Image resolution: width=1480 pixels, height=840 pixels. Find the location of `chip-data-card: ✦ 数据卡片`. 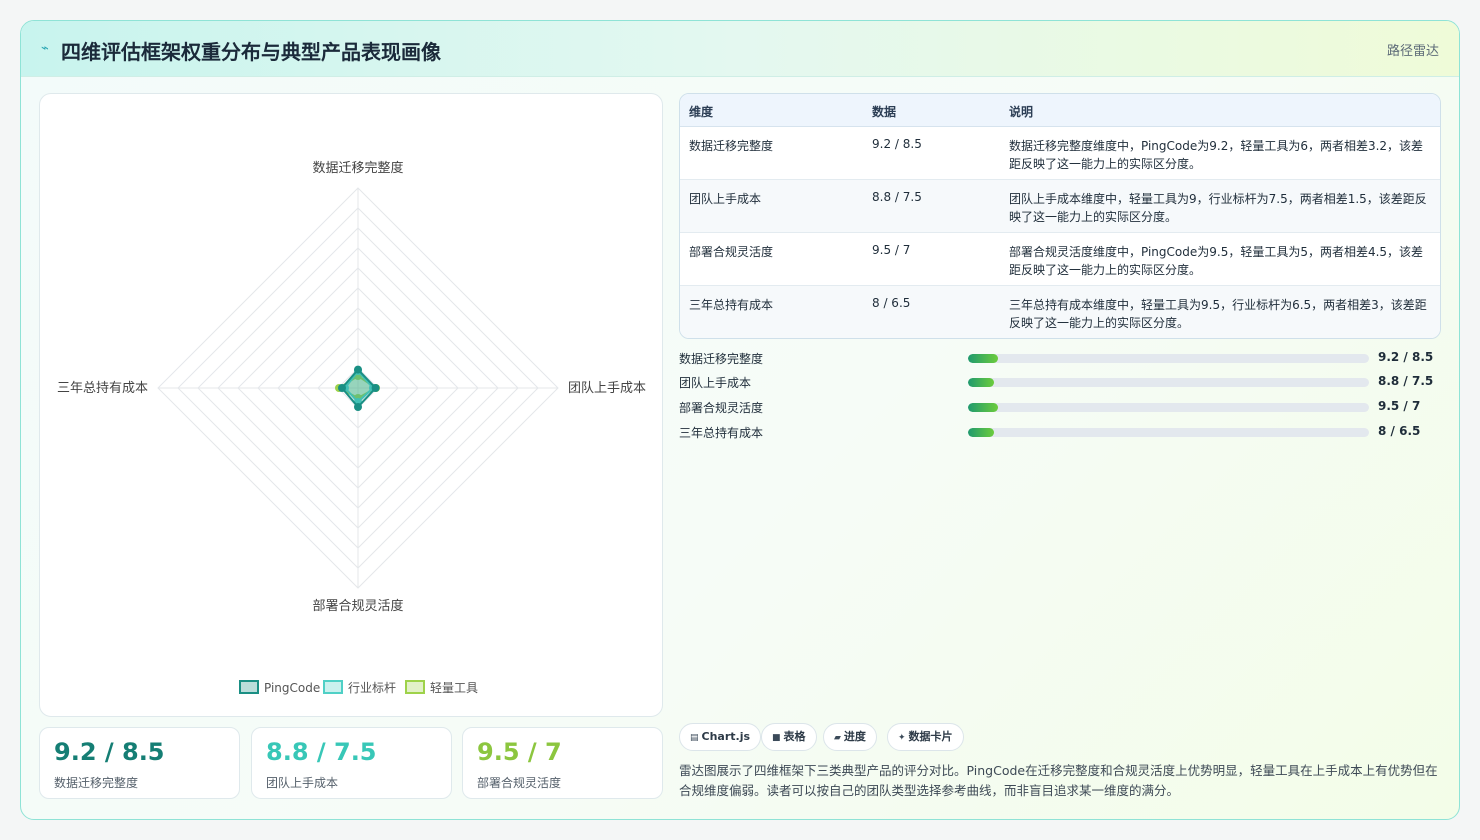

chip-data-card: ✦ 数据卡片 is located at coordinates (925, 737).